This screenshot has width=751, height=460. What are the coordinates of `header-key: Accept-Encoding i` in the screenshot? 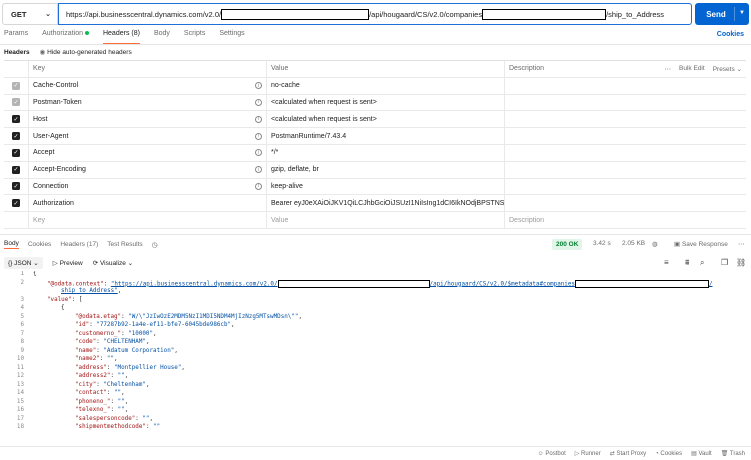 It's located at (147, 169).